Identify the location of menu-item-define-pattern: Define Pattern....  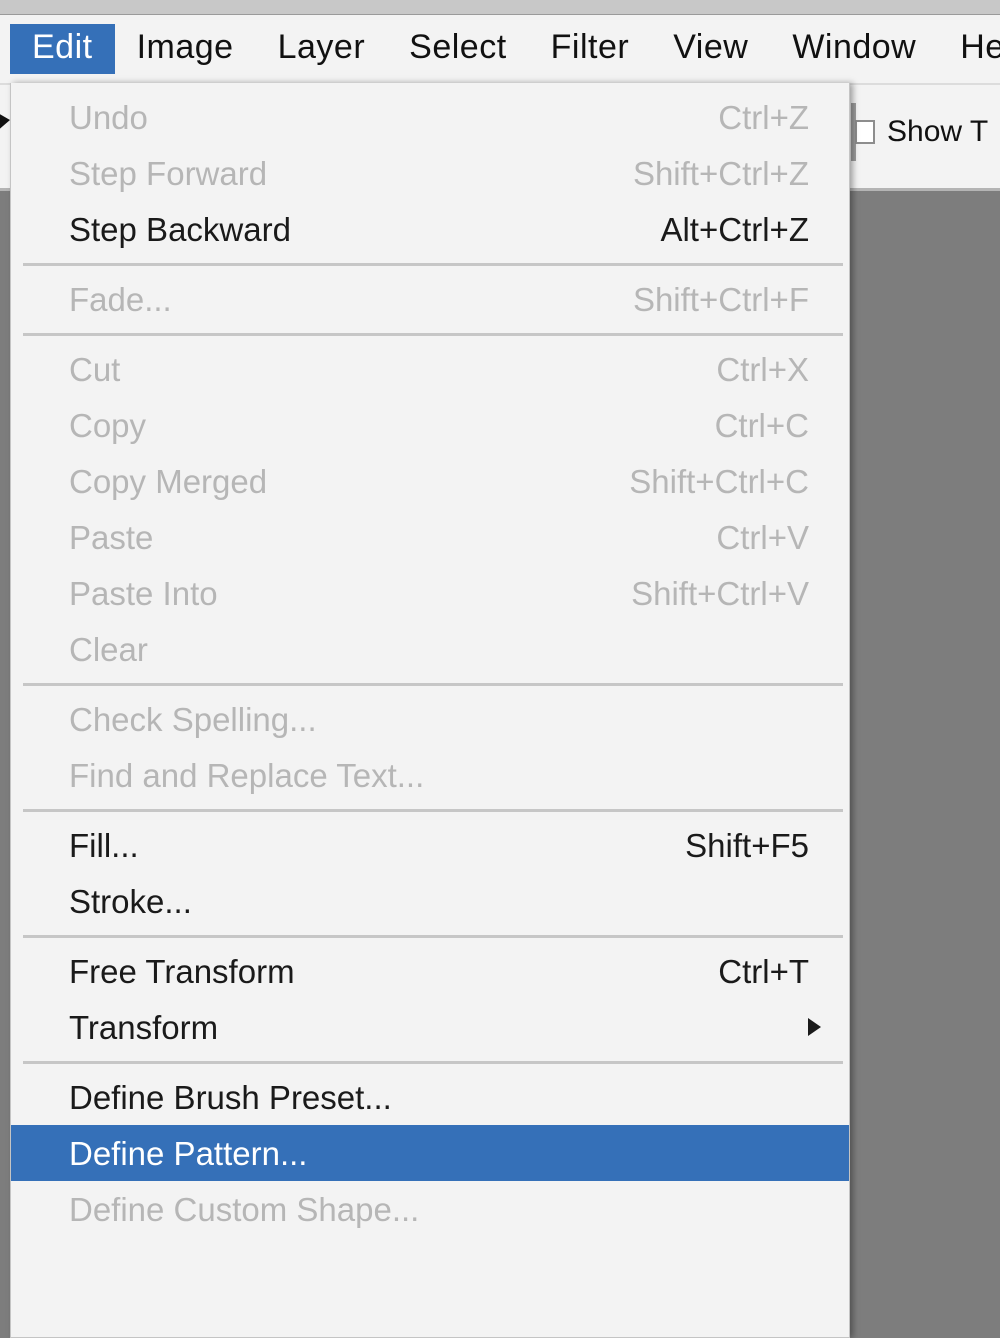
(430, 1153).